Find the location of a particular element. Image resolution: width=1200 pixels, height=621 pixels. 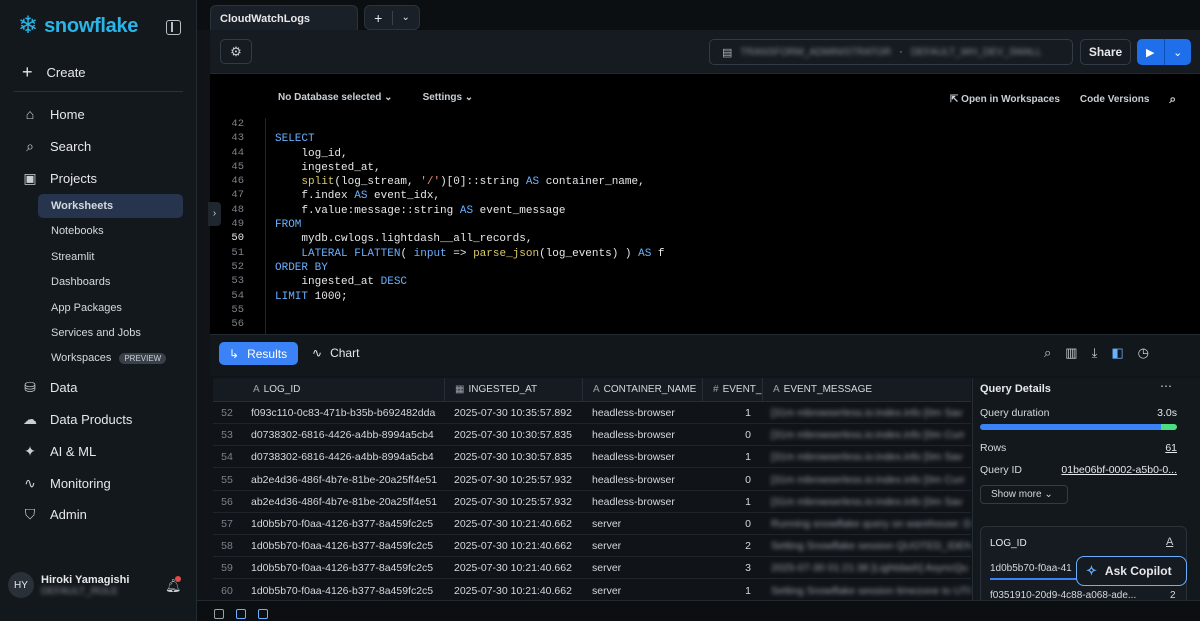

details-panel-icon: ◧ is located at coordinates (1117, 353).